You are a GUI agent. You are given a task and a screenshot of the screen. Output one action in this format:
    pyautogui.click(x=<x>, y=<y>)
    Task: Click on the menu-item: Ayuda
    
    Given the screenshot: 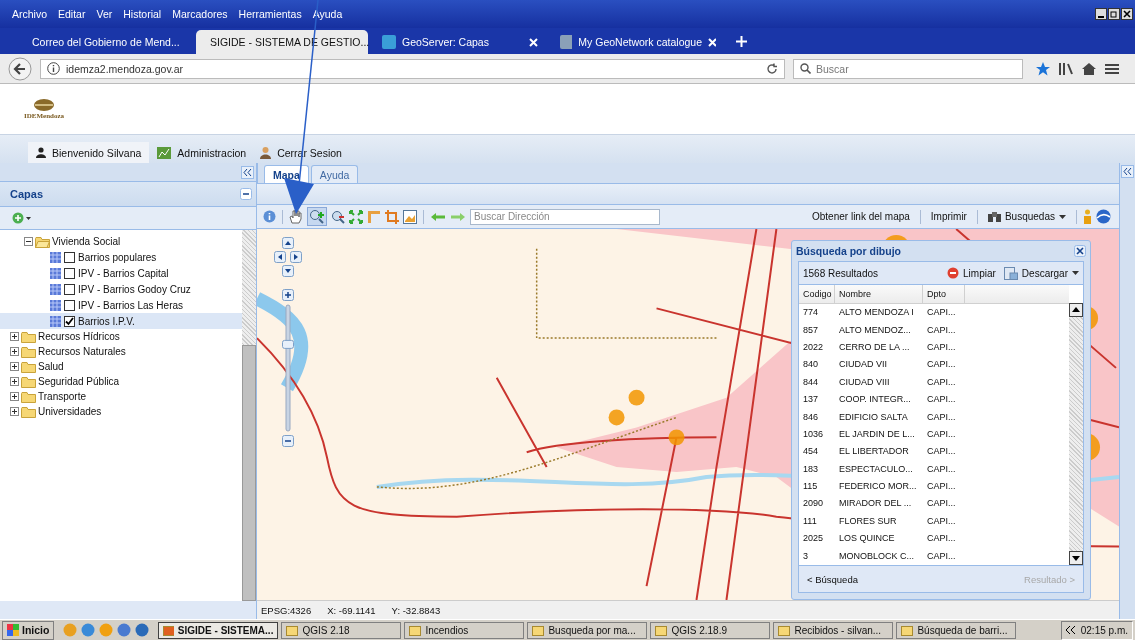 What is the action you would take?
    pyautogui.click(x=327, y=14)
    